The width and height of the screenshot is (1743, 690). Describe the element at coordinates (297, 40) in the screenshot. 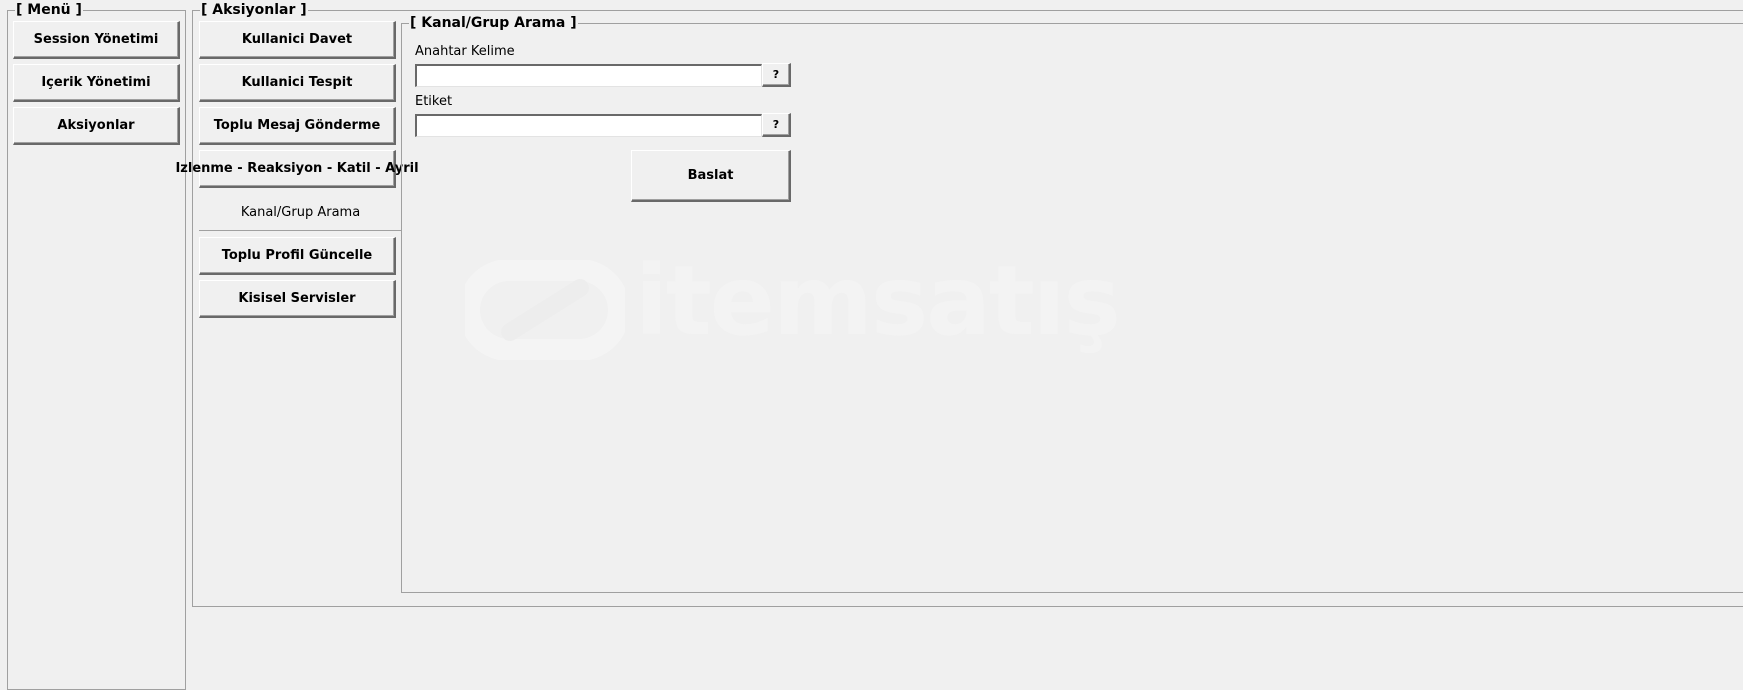

I see `action-item-user-invite: Kullanici Davet` at that location.